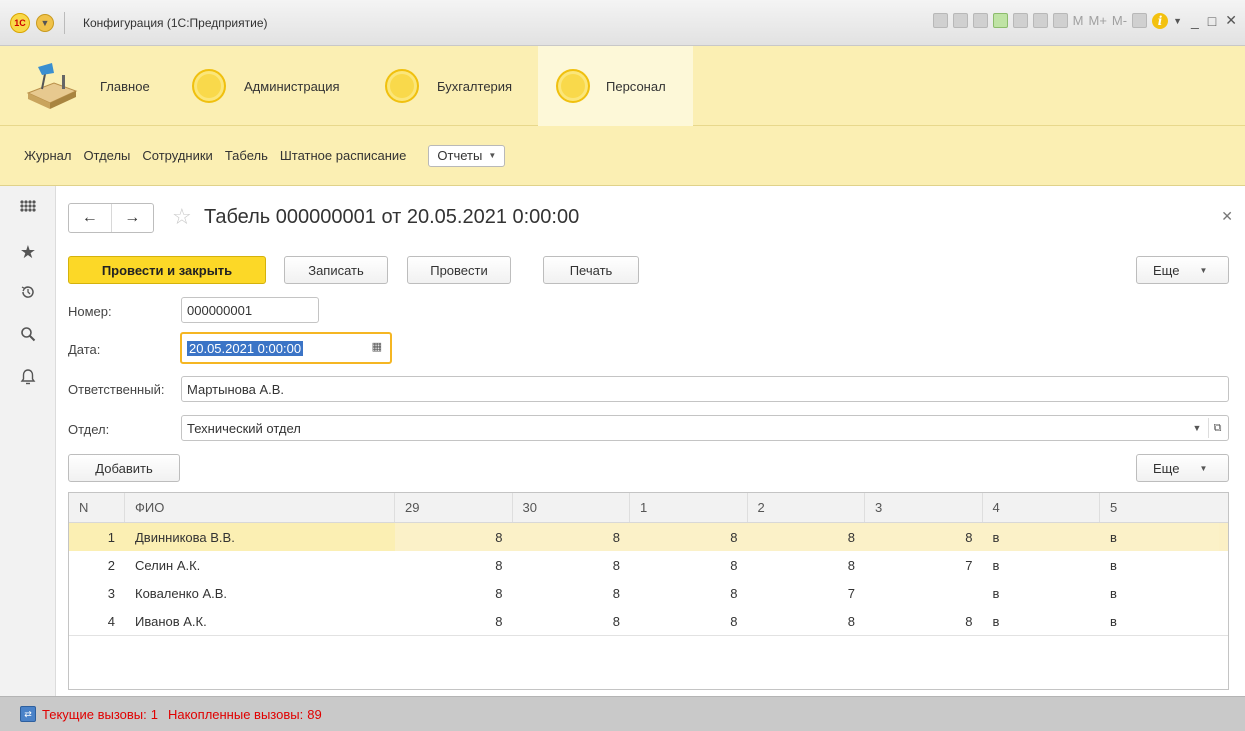  I want to click on column-header-day: 2, so click(806, 507).